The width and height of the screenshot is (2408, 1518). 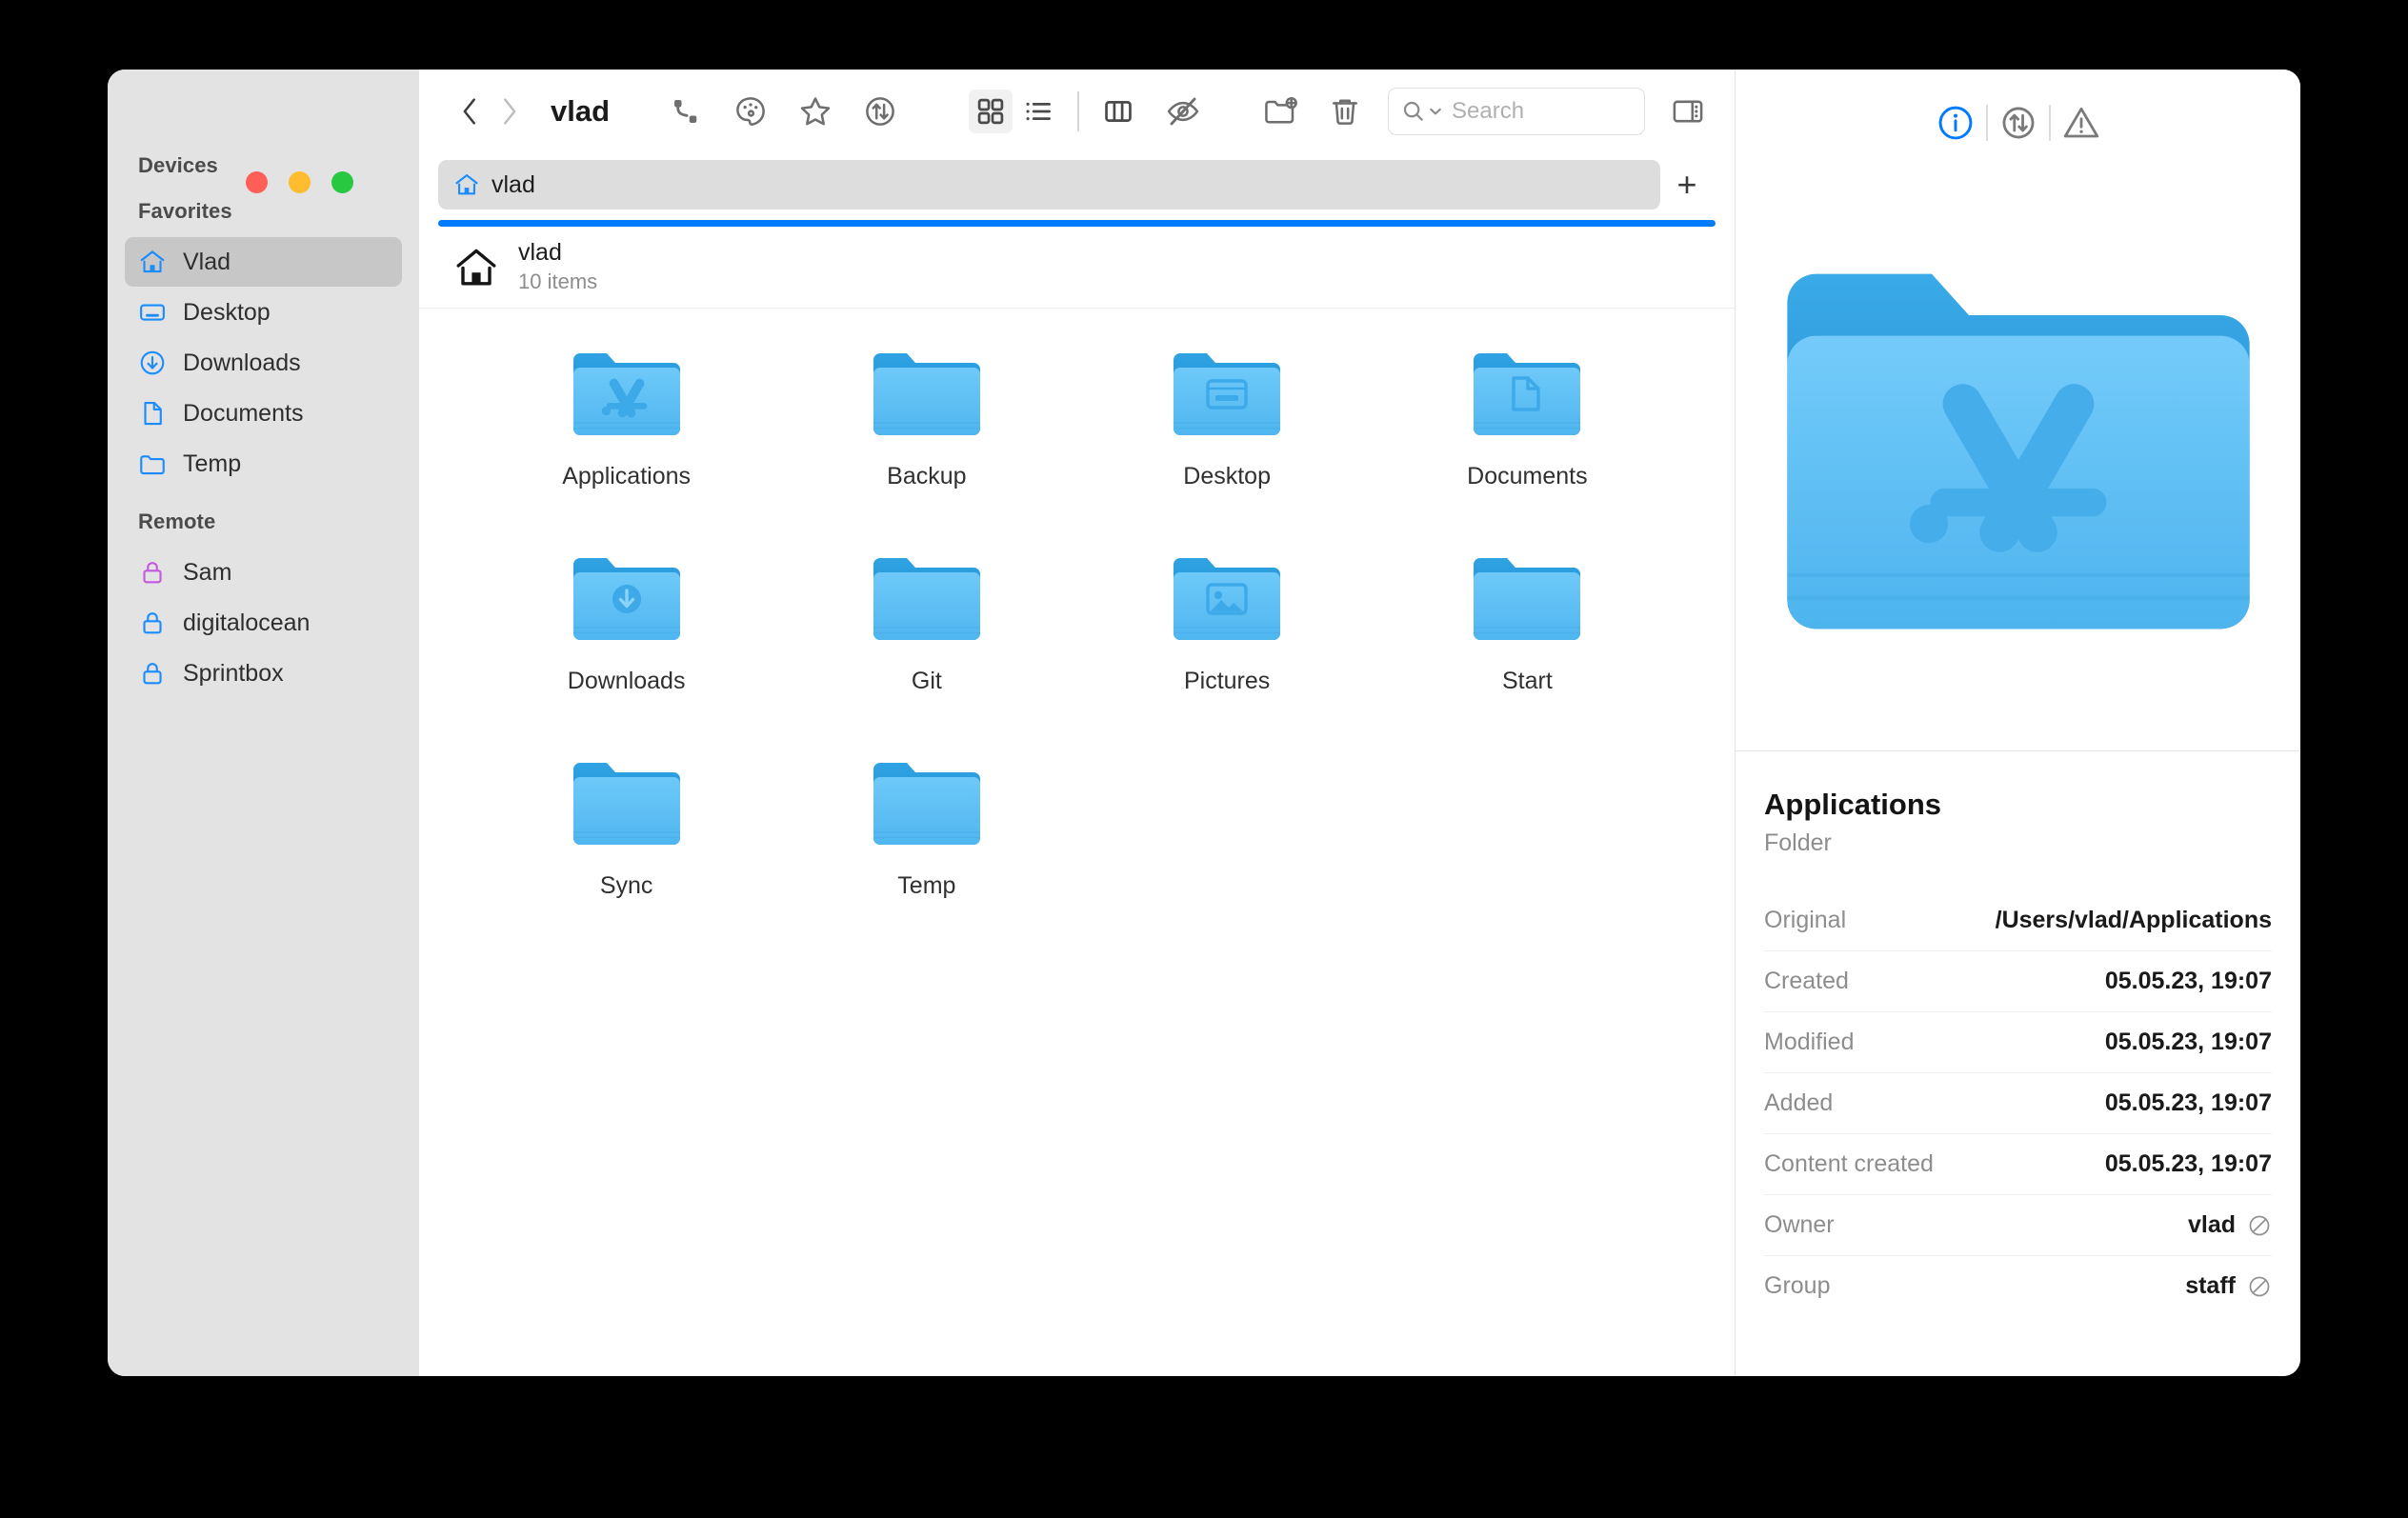 I want to click on column-view-button, so click(x=1118, y=112).